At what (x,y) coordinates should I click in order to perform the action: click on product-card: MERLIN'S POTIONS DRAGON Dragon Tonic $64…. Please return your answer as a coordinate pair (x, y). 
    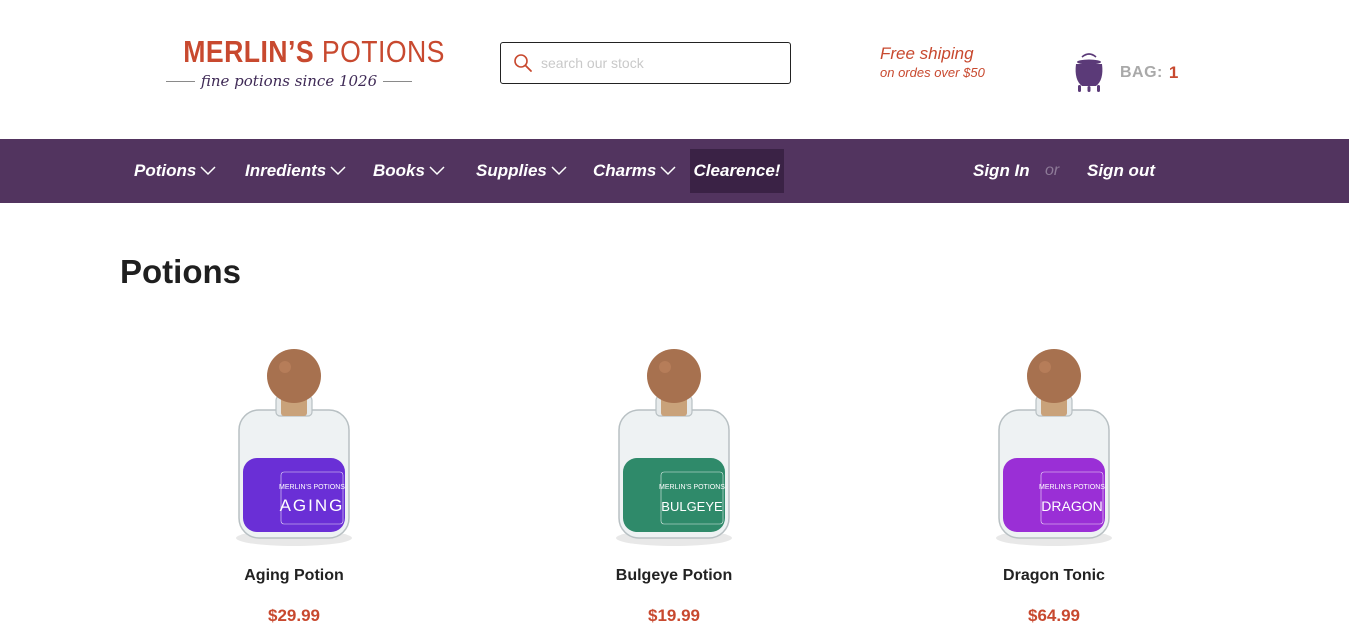
    Looking at the image, I should click on (1054, 483).